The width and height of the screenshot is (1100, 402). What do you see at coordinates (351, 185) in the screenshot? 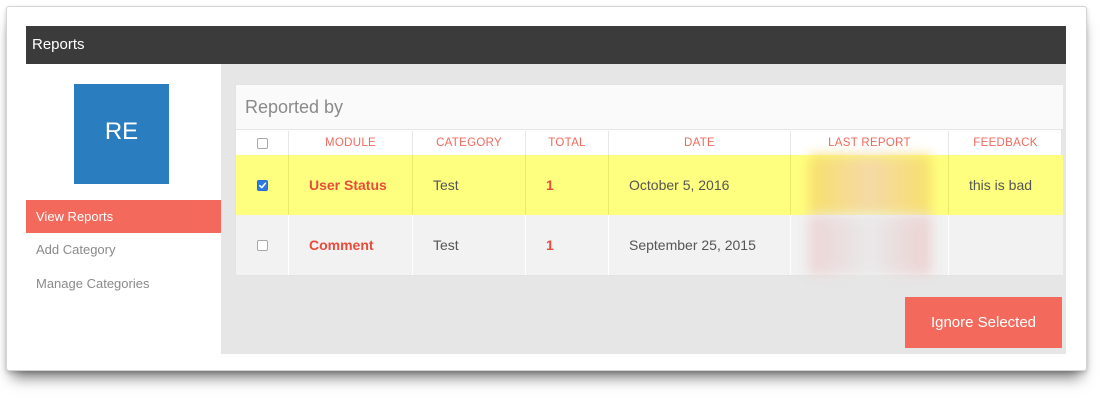
I see `module-link: User Status` at bounding box center [351, 185].